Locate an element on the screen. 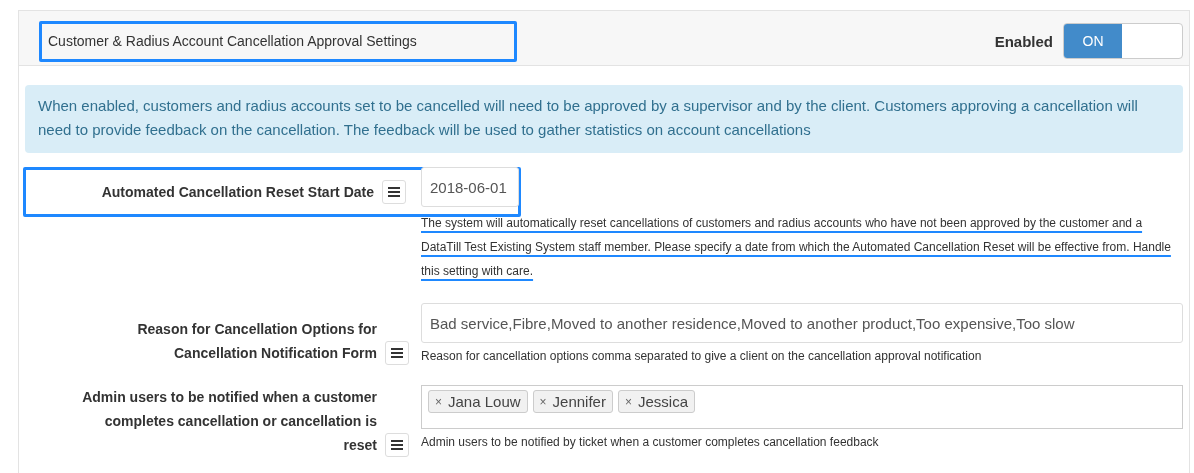  date-field: 2018-06-01 is located at coordinates (470, 187).